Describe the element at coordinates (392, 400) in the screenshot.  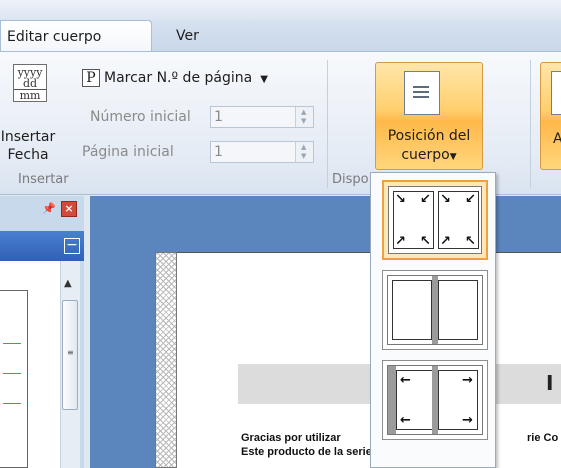
I see `gutter-icon` at that location.